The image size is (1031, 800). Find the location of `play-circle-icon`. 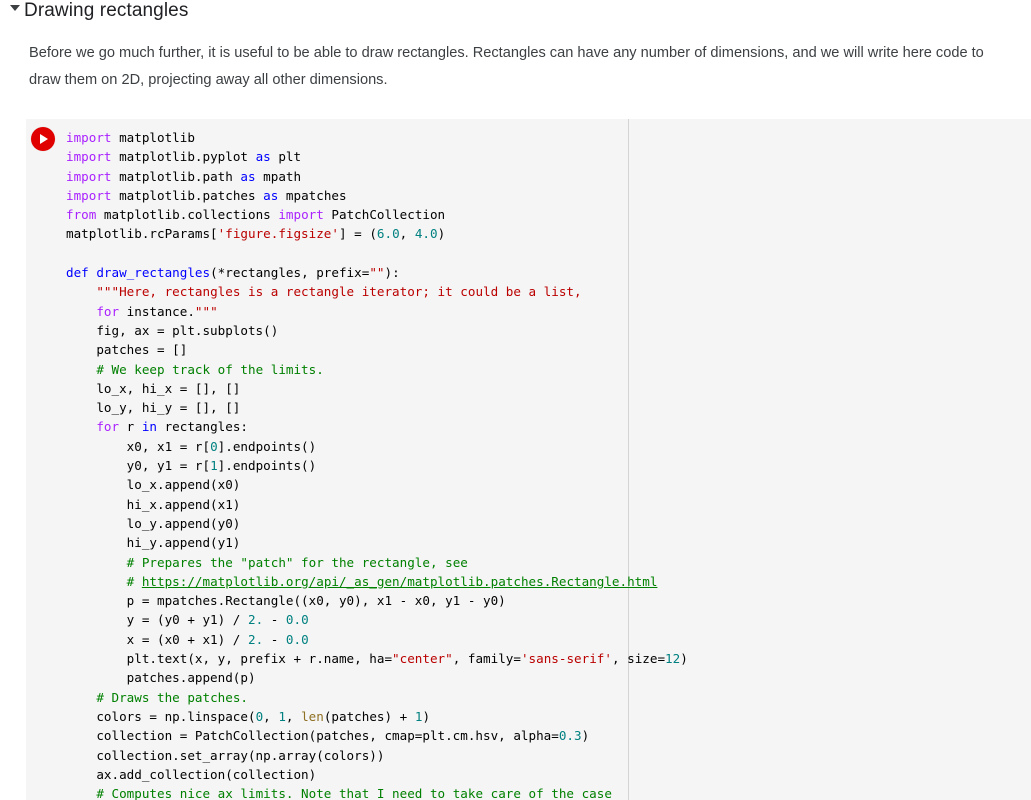

play-circle-icon is located at coordinates (43, 139).